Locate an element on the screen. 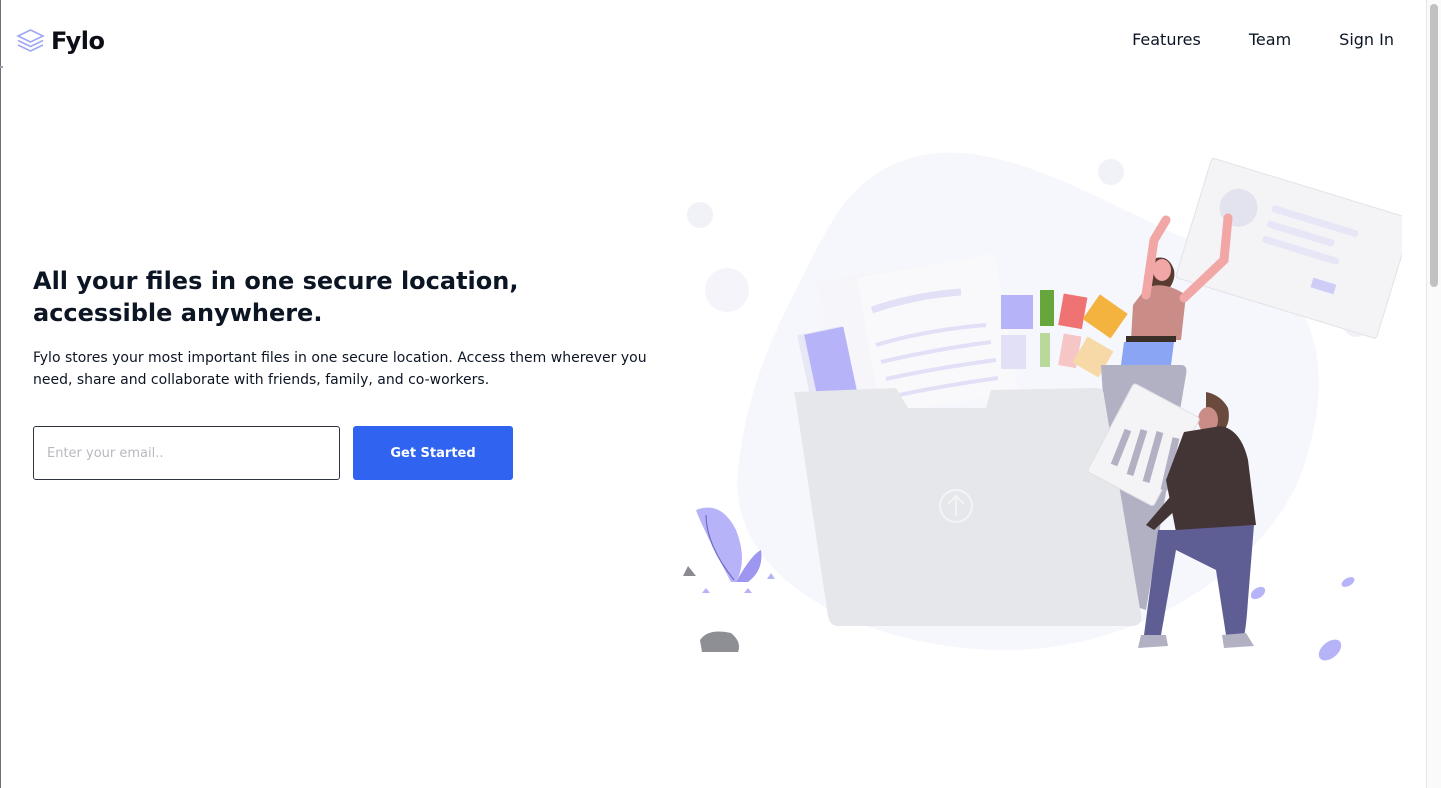  nav-link-team: Team is located at coordinates (1270, 39).